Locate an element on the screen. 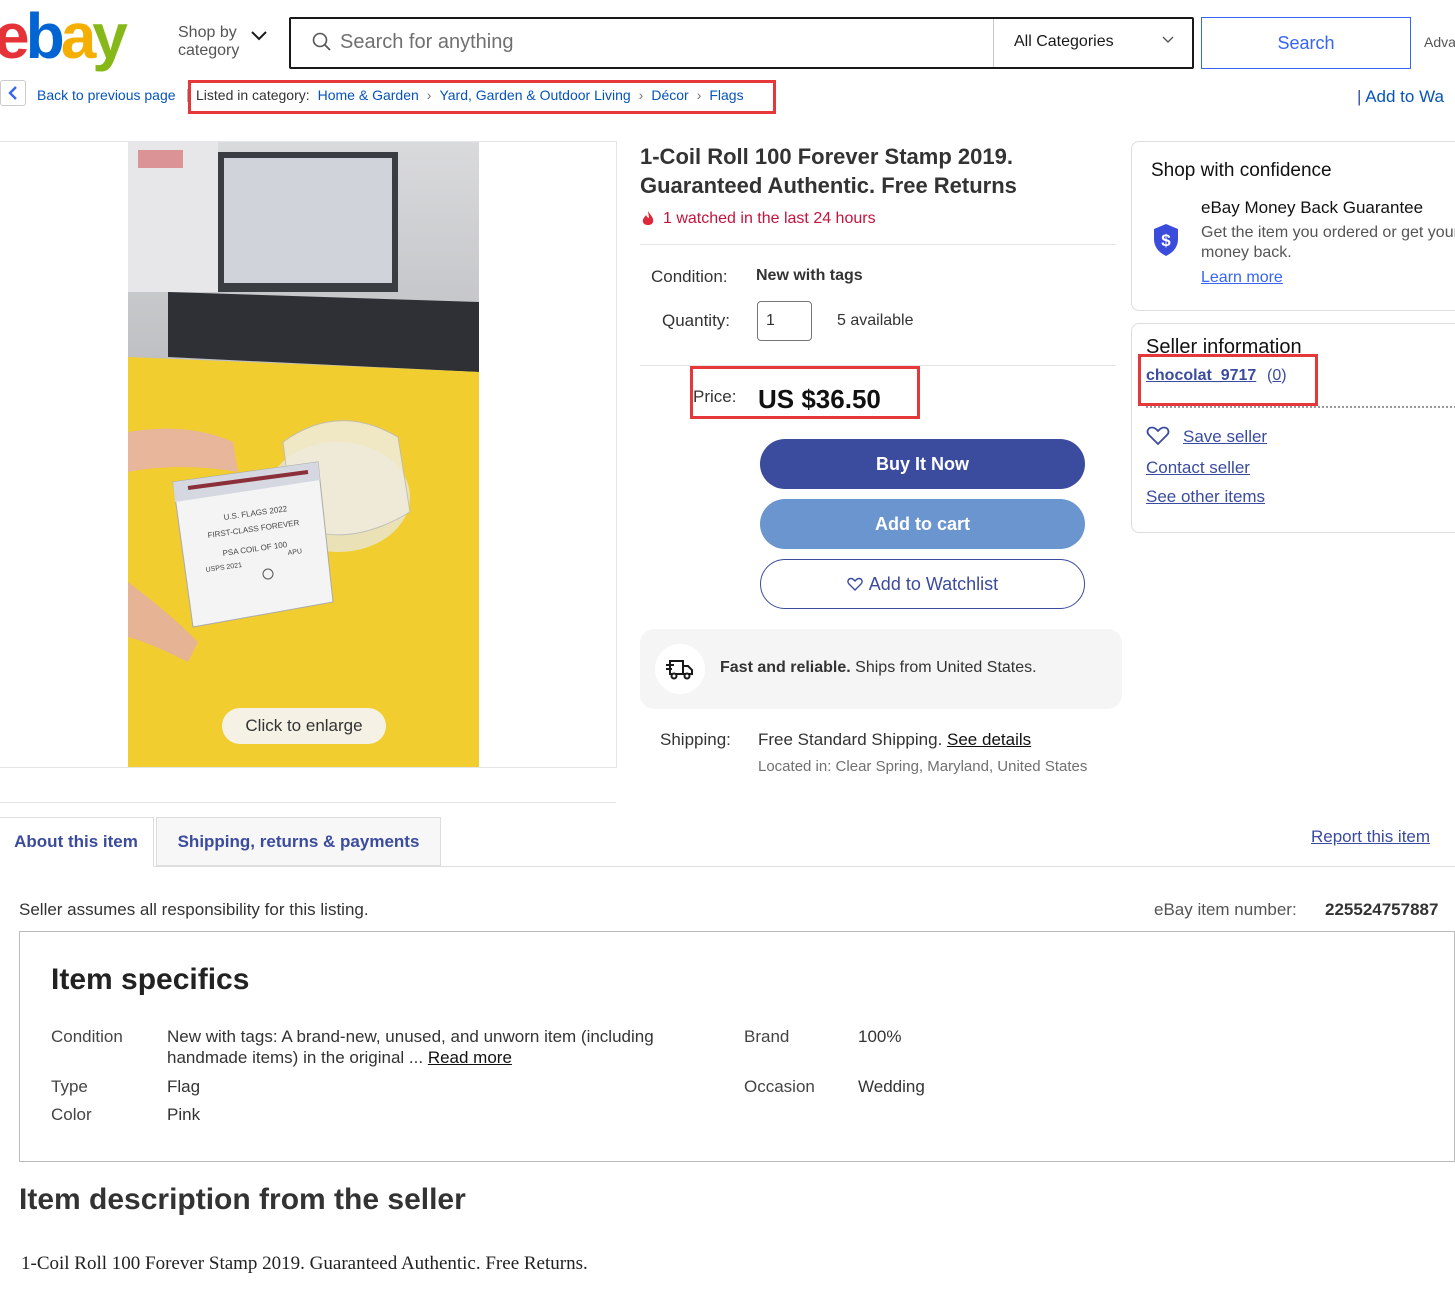  shield-dollar-icon: $ is located at coordinates (1166, 240).